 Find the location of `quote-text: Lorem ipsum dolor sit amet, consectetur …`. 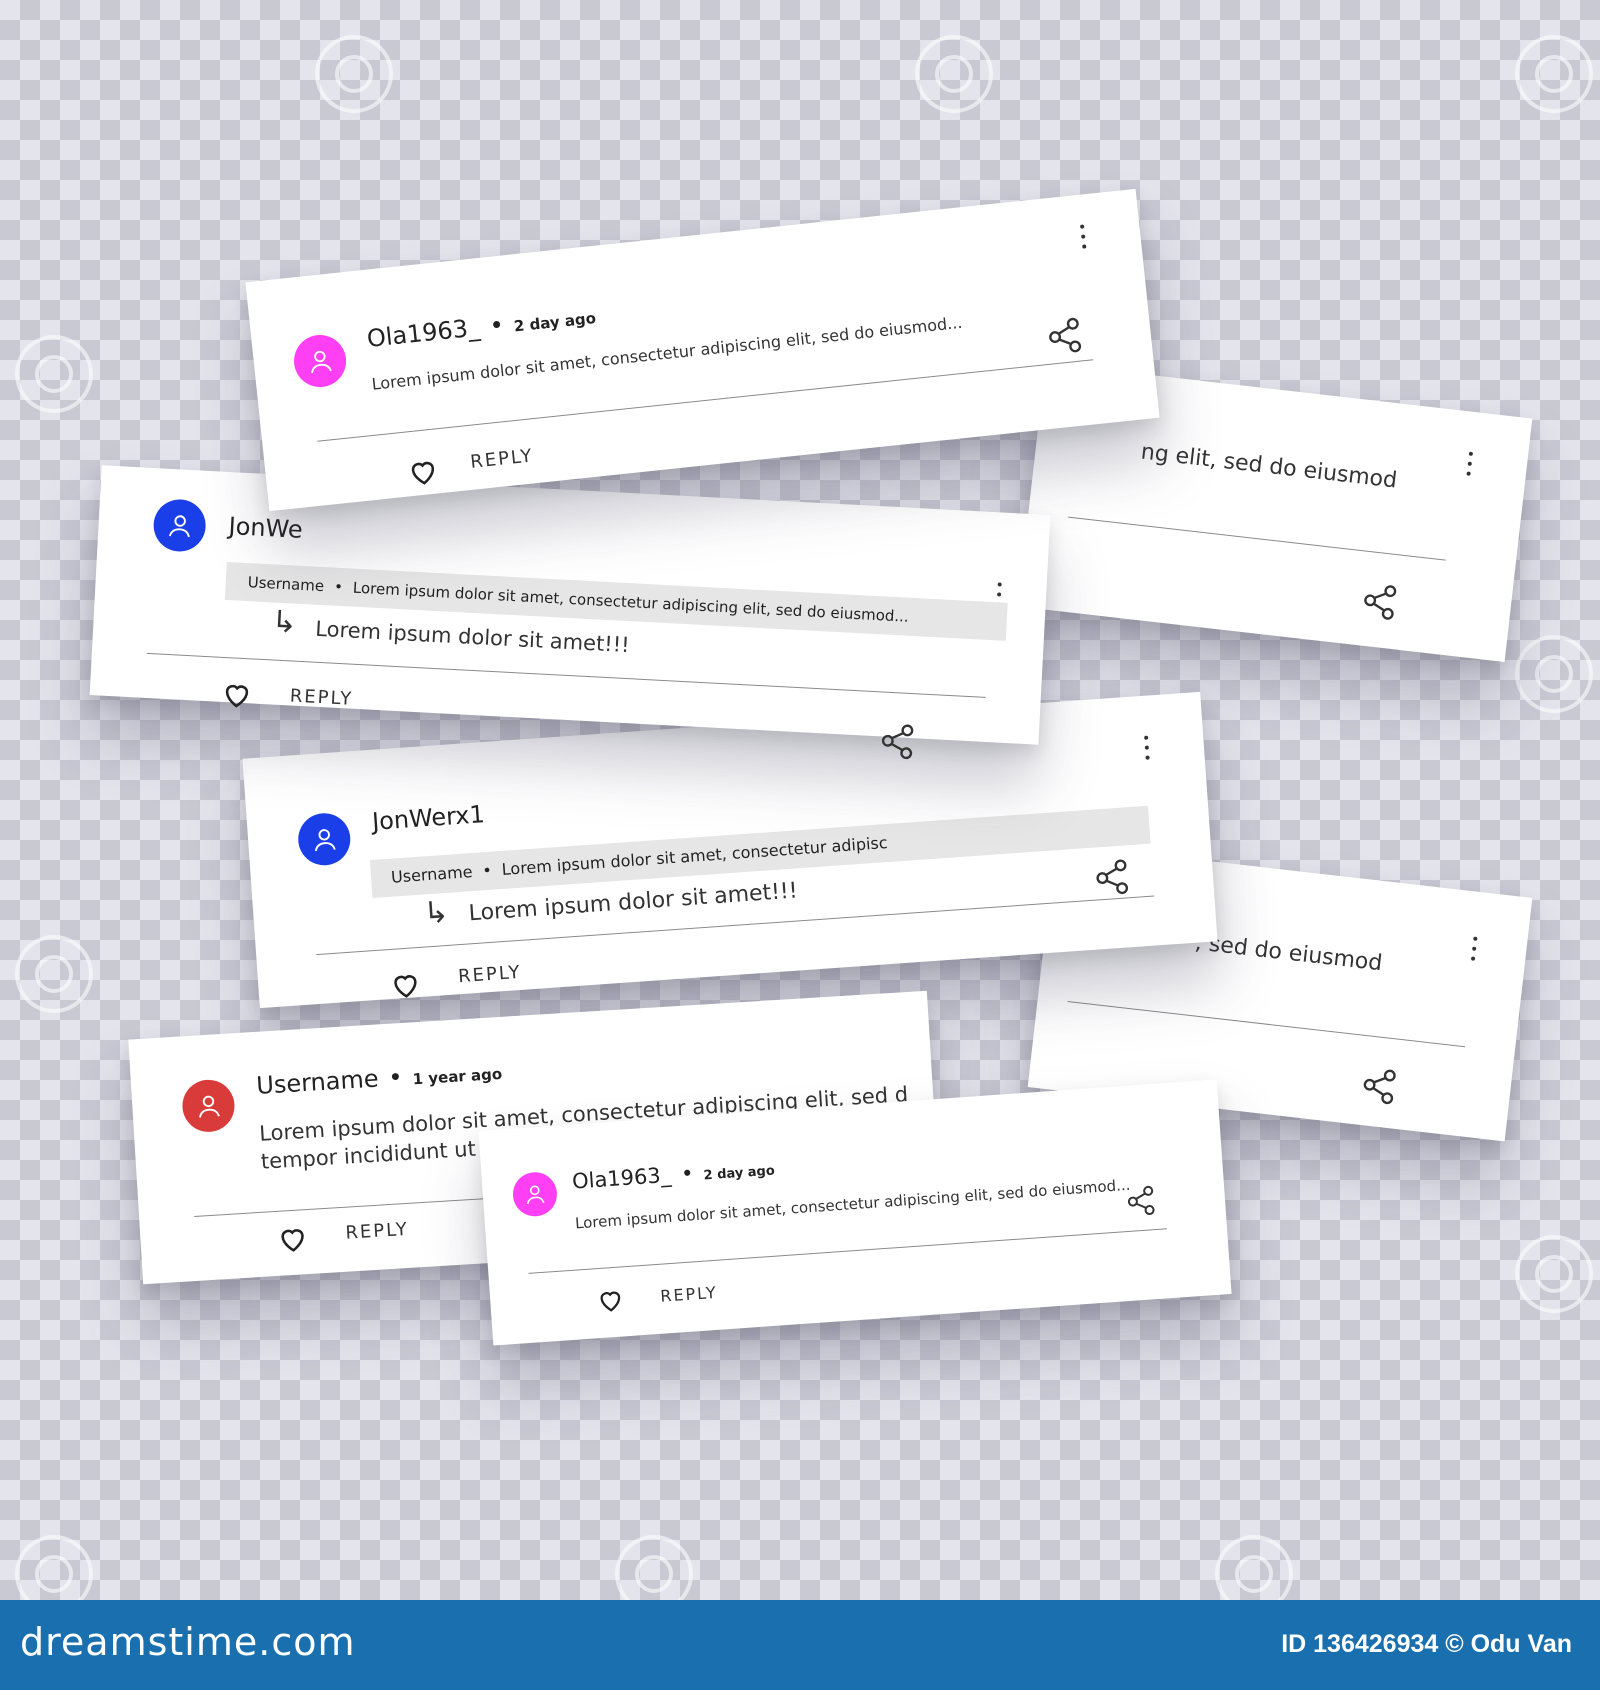

quote-text: Lorem ipsum dolor sit amet, consectetur … is located at coordinates (695, 856).